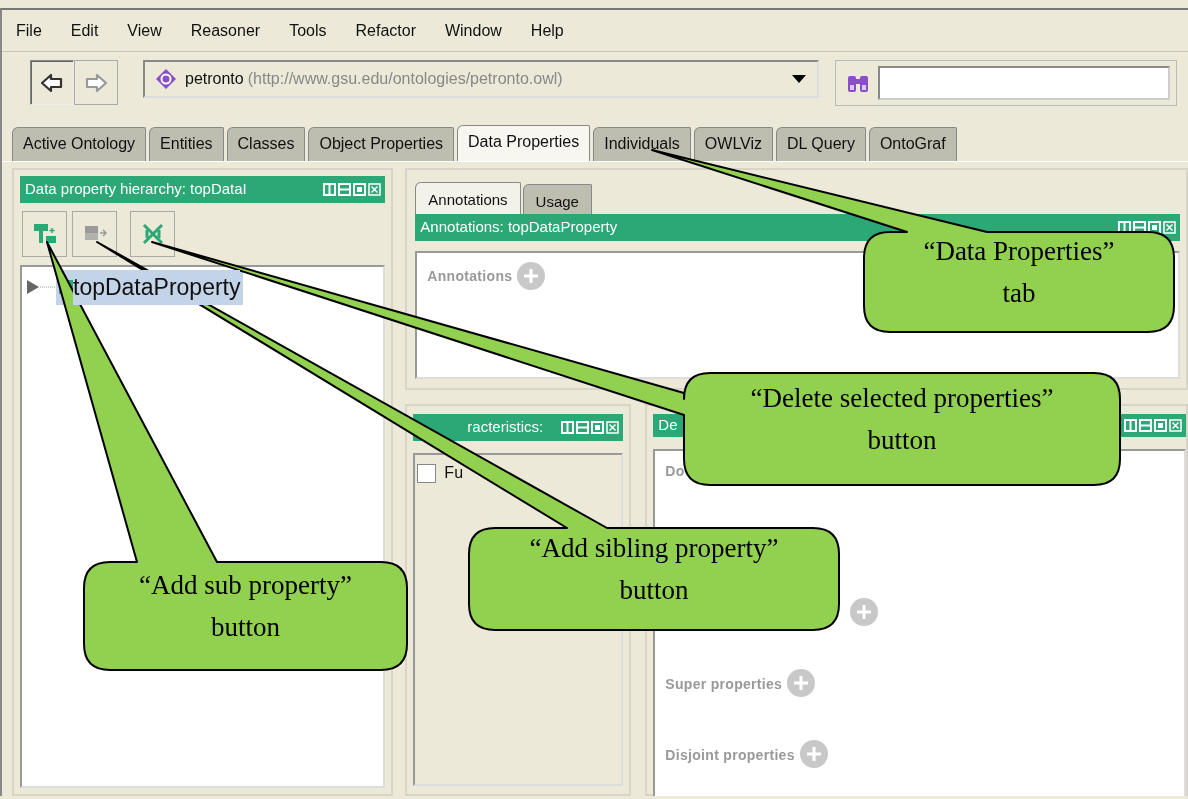 The image size is (1188, 799). I want to click on callout-text: “Add sibling property” button, so click(654, 569).